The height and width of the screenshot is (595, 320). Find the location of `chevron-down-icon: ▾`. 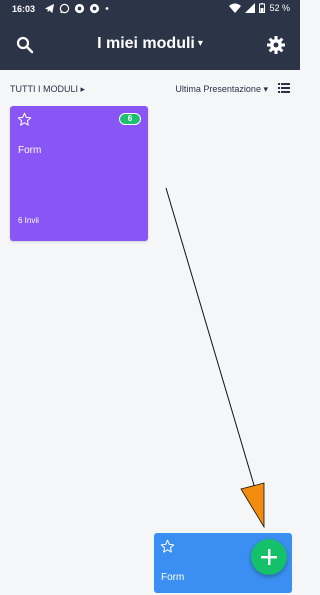

chevron-down-icon: ▾ is located at coordinates (200, 44).